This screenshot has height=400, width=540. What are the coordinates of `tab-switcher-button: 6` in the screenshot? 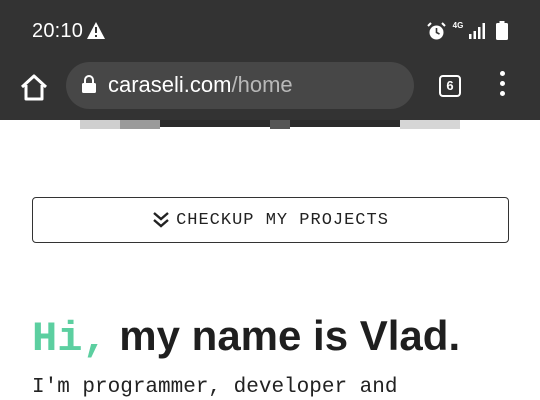 It's located at (450, 86).